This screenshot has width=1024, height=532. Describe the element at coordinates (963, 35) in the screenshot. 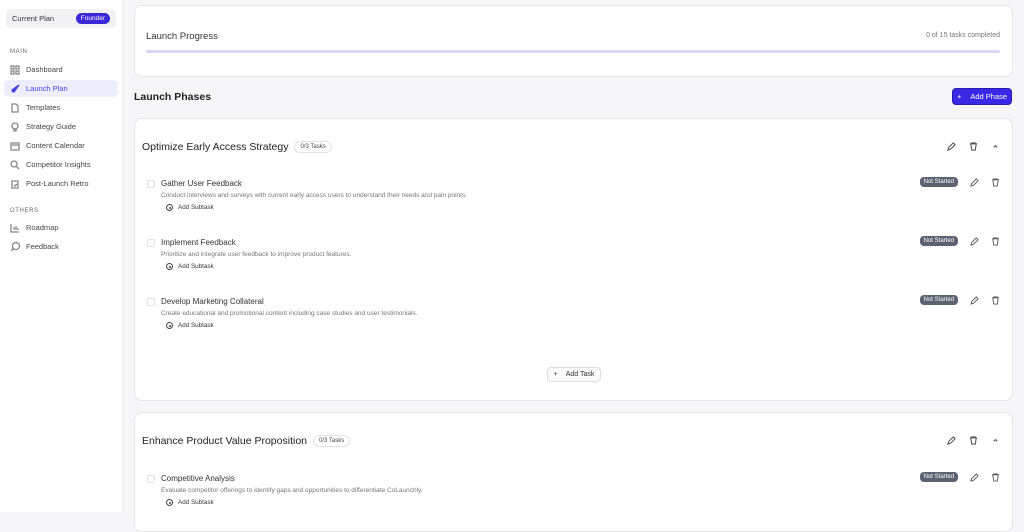

I see `progress-count: 0 of 15 tasks completed` at that location.